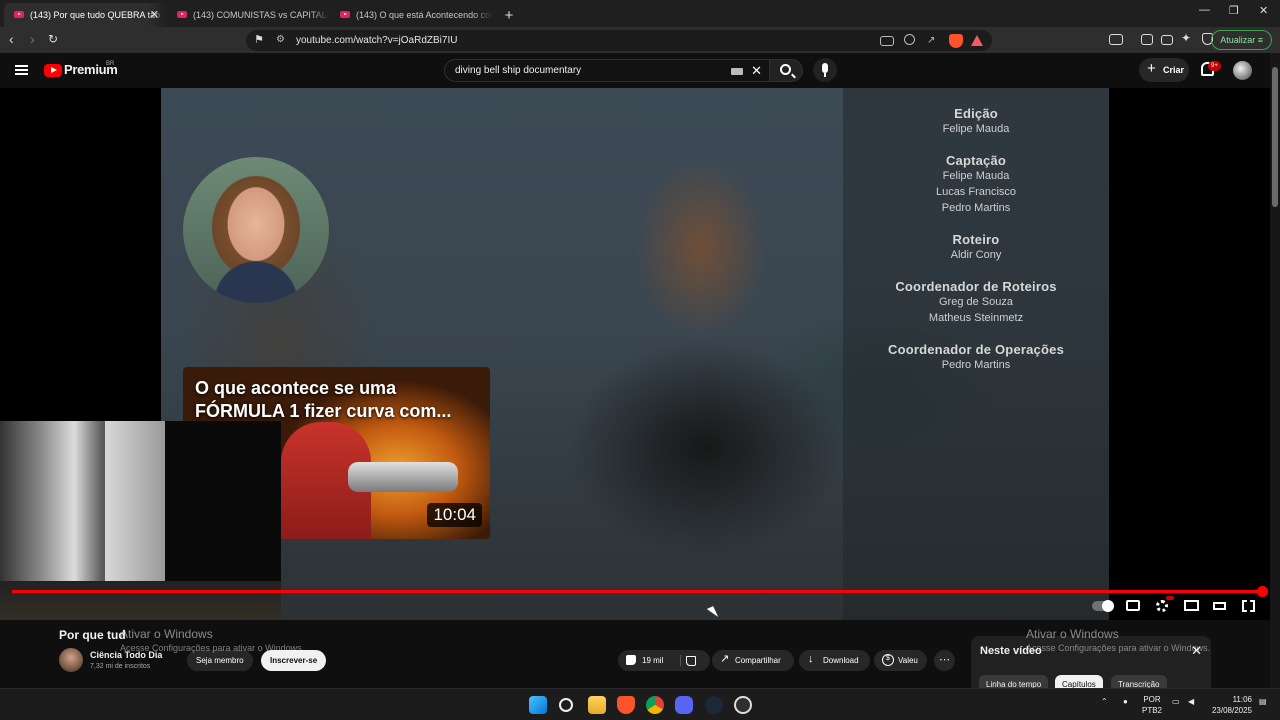 The height and width of the screenshot is (720, 1280). I want to click on credit-name: Aldir Cony, so click(976, 255).